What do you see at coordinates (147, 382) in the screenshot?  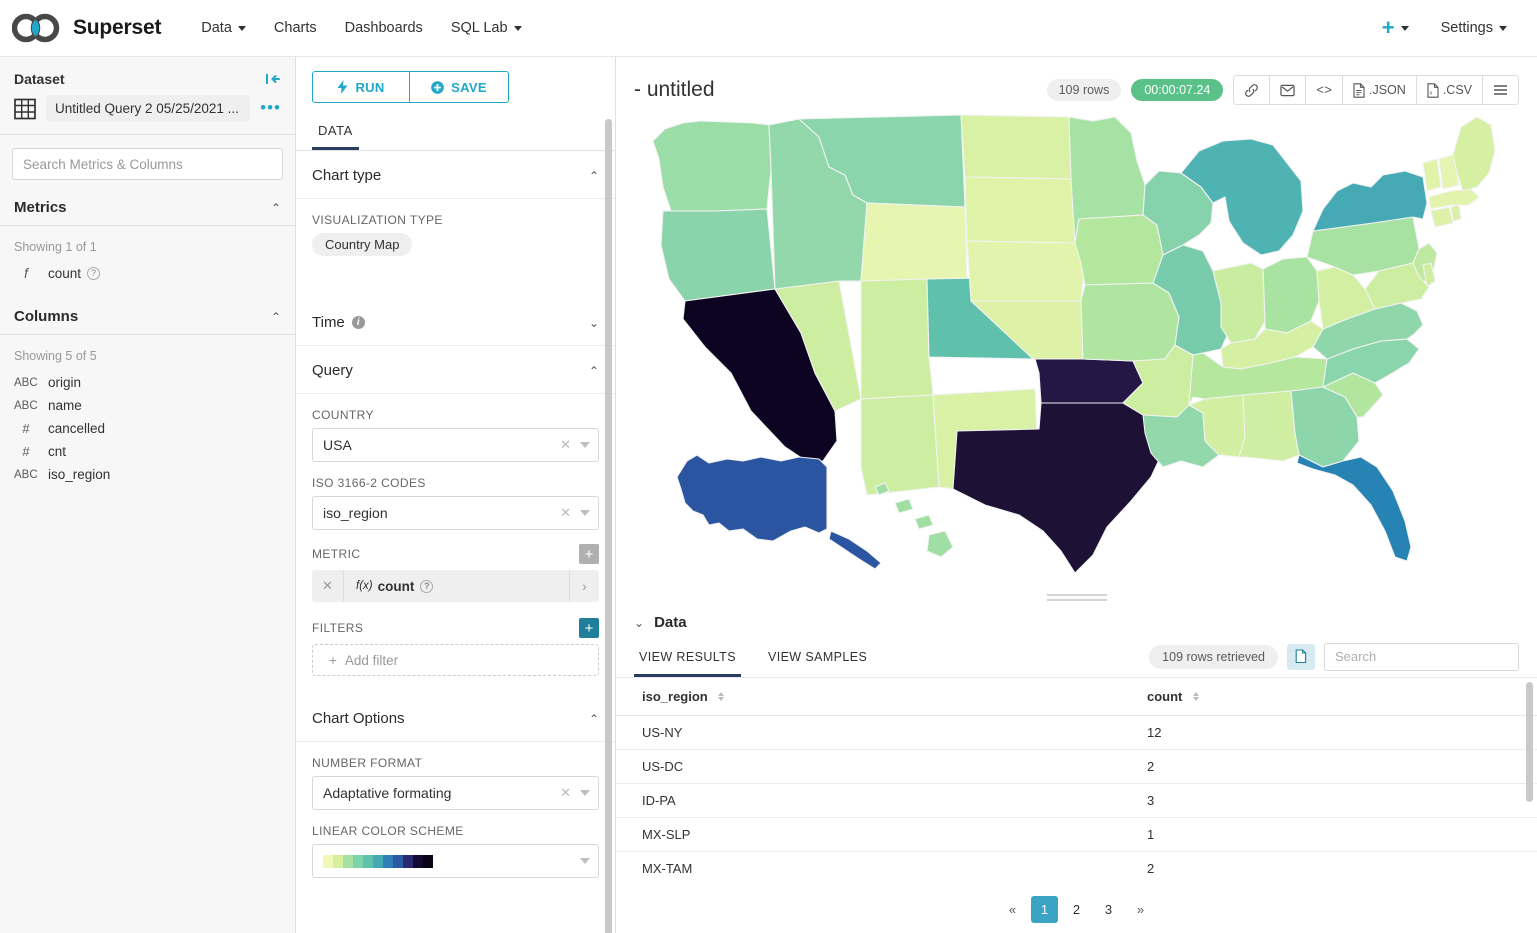 I see `column-item-origin: ABC origin` at bounding box center [147, 382].